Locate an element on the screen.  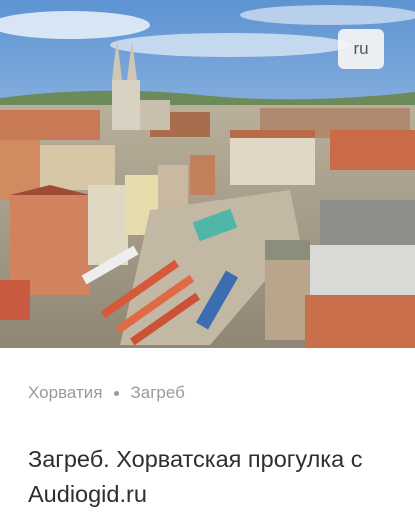
breadcrumb-separator-dot is located at coordinates (117, 393).